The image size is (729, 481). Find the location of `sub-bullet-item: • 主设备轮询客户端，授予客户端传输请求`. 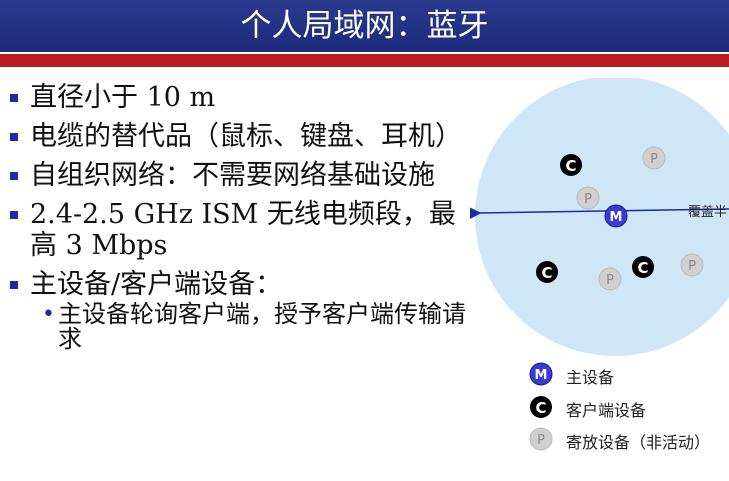

sub-bullet-item: • 主设备轮询客户端，授予客户端传输请求 is located at coordinates (238, 327).